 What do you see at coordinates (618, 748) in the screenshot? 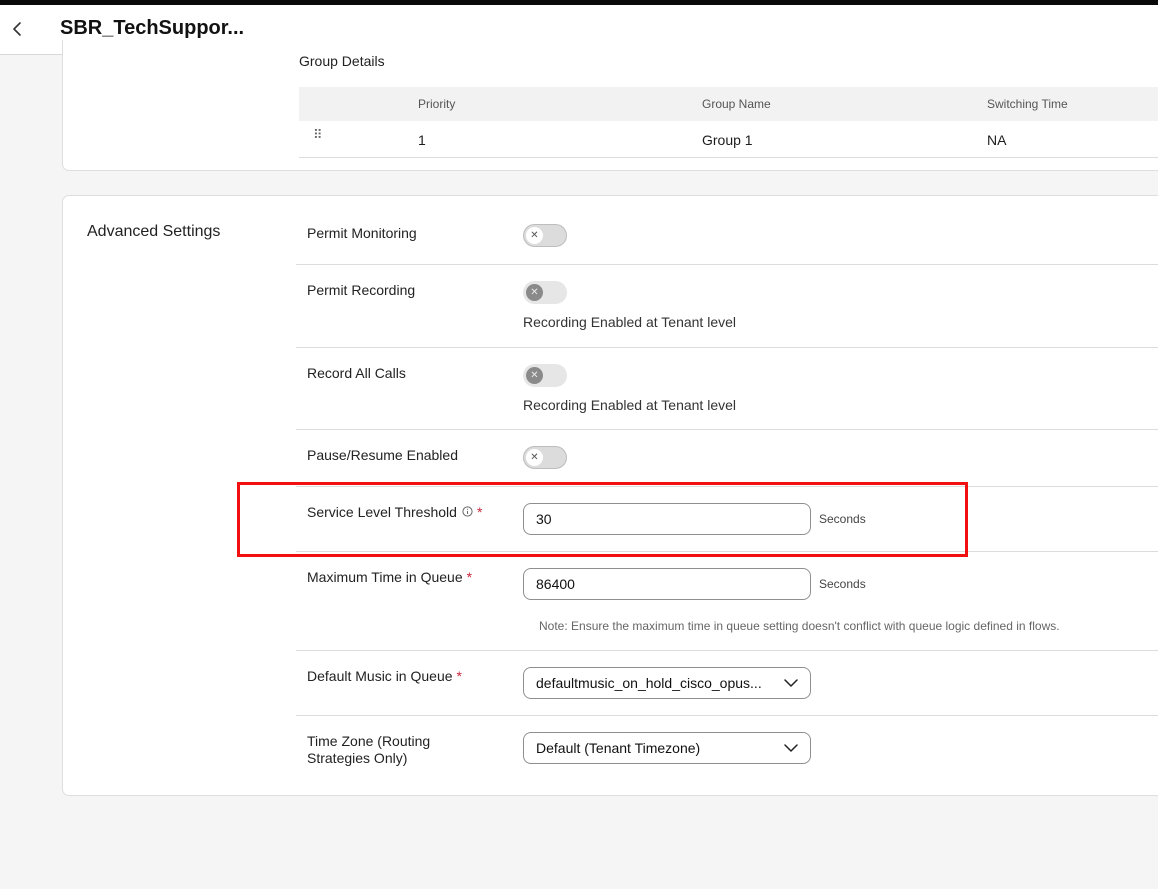
I see `time-zone-value: Default (Tenant Timezone)` at bounding box center [618, 748].